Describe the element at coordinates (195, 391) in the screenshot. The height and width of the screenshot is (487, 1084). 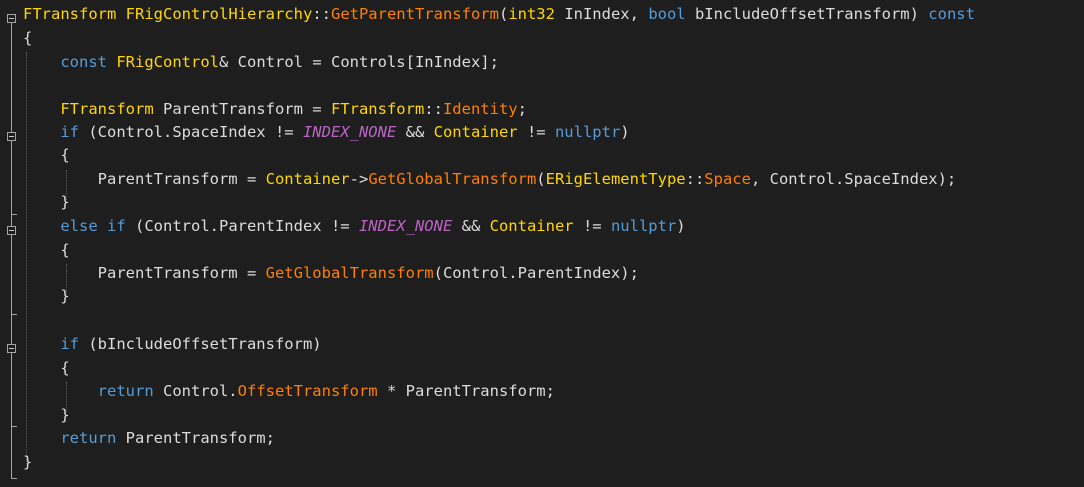
I see `code-token: Control.` at that location.